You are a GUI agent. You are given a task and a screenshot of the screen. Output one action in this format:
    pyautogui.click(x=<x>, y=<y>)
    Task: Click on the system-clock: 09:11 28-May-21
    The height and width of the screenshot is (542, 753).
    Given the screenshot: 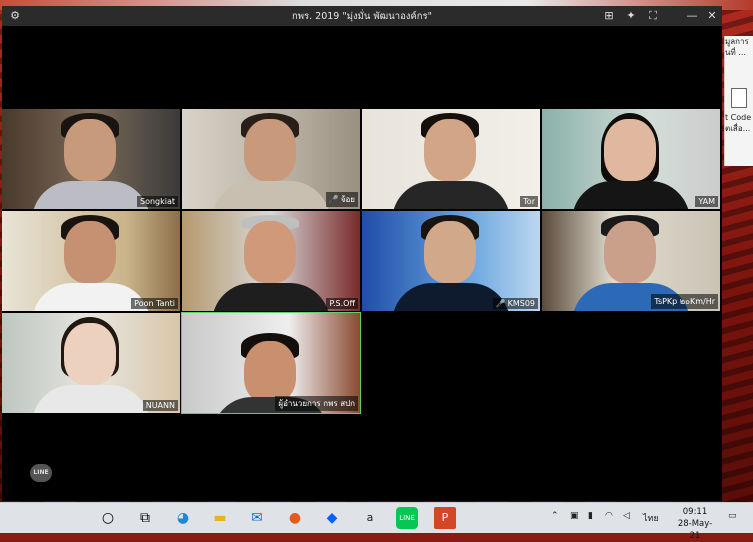 What is the action you would take?
    pyautogui.click(x=695, y=524)
    